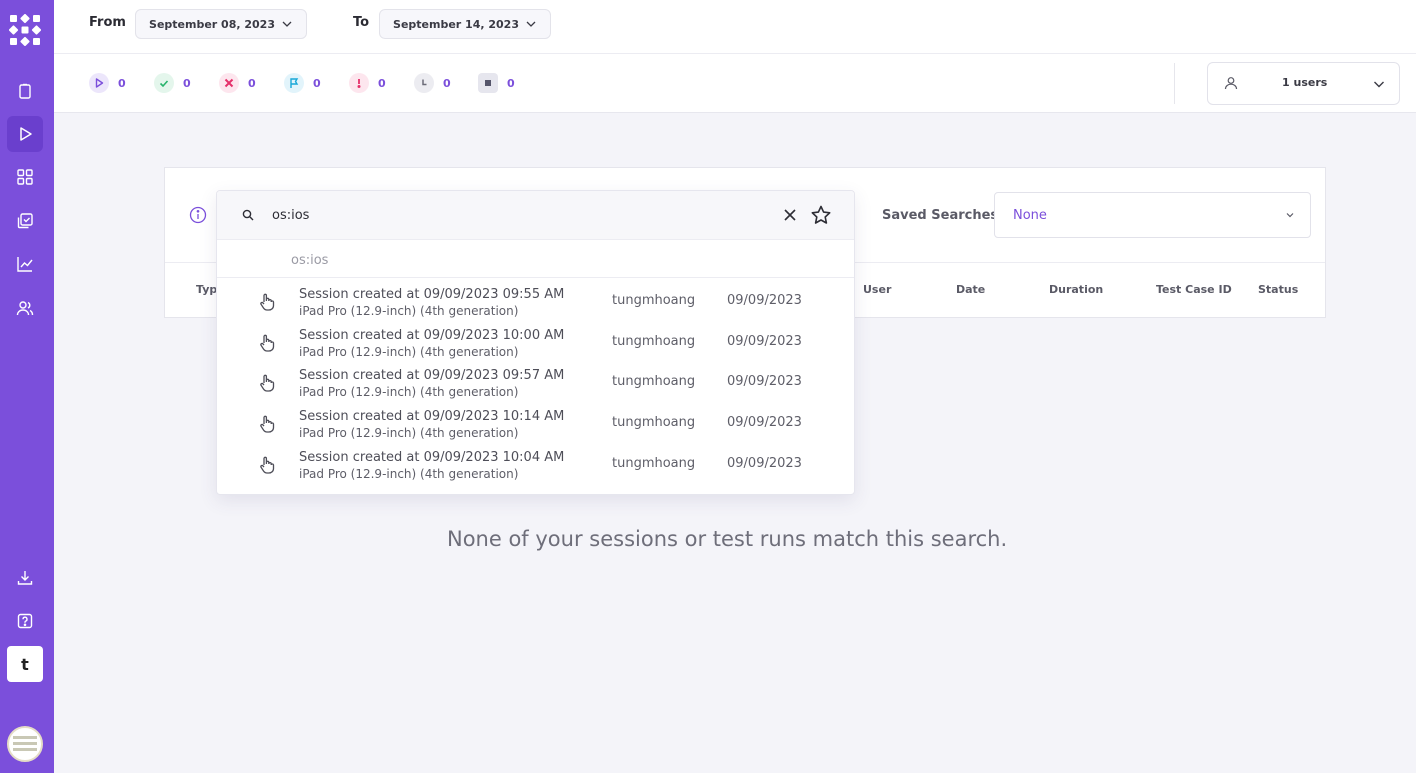  What do you see at coordinates (198, 215) in the screenshot?
I see `info-icon` at bounding box center [198, 215].